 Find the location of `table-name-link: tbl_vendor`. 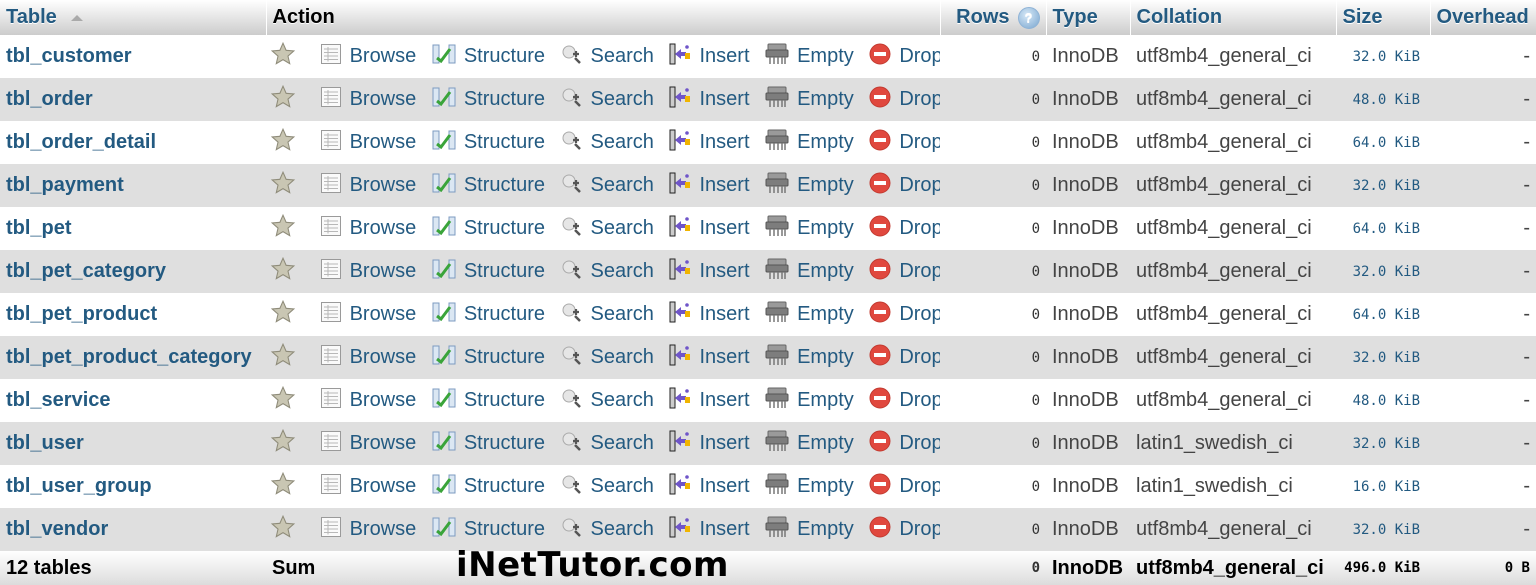

table-name-link: tbl_vendor is located at coordinates (57, 529).